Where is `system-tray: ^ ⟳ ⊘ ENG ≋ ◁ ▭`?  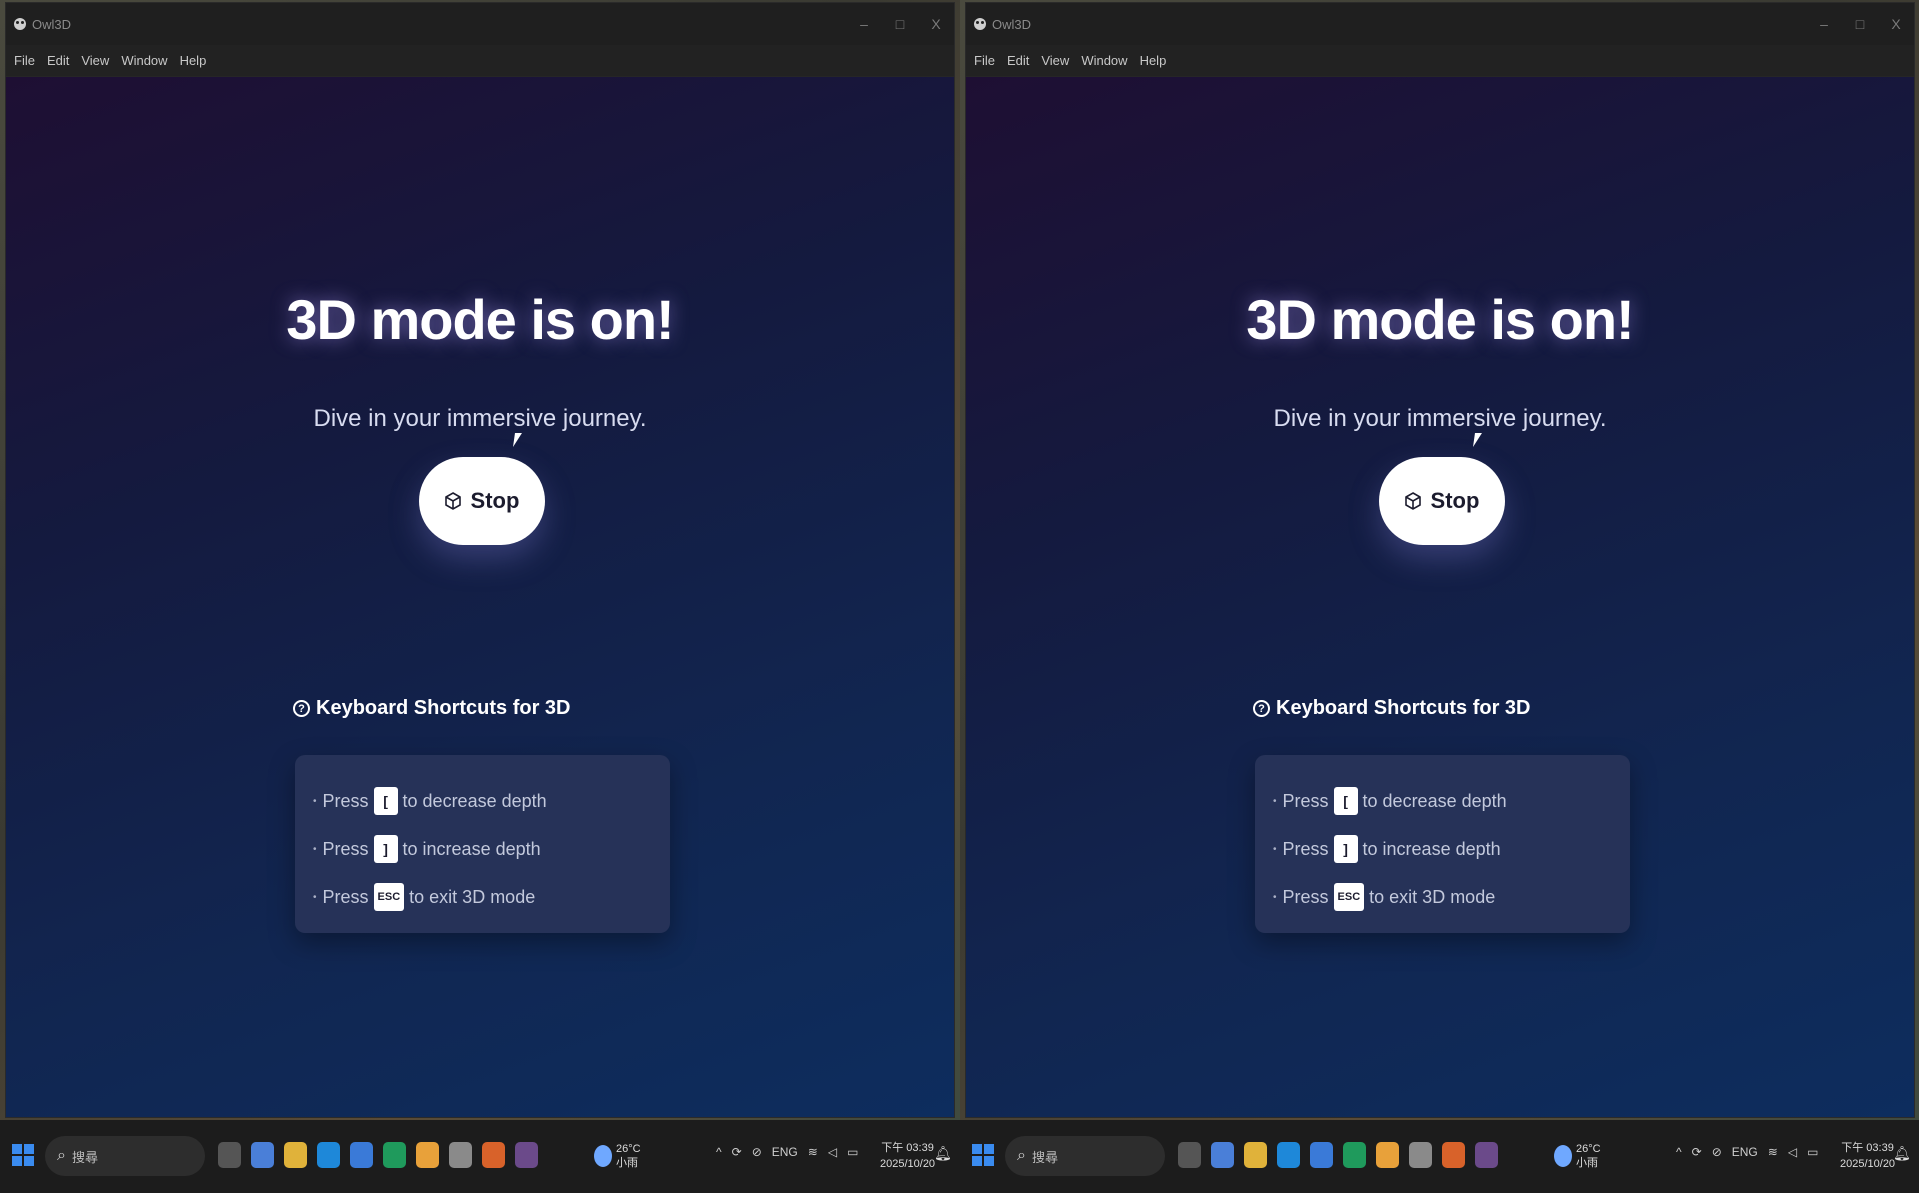 system-tray: ^ ⟳ ⊘ ENG ≋ ◁ ▭ is located at coordinates (787, 1152).